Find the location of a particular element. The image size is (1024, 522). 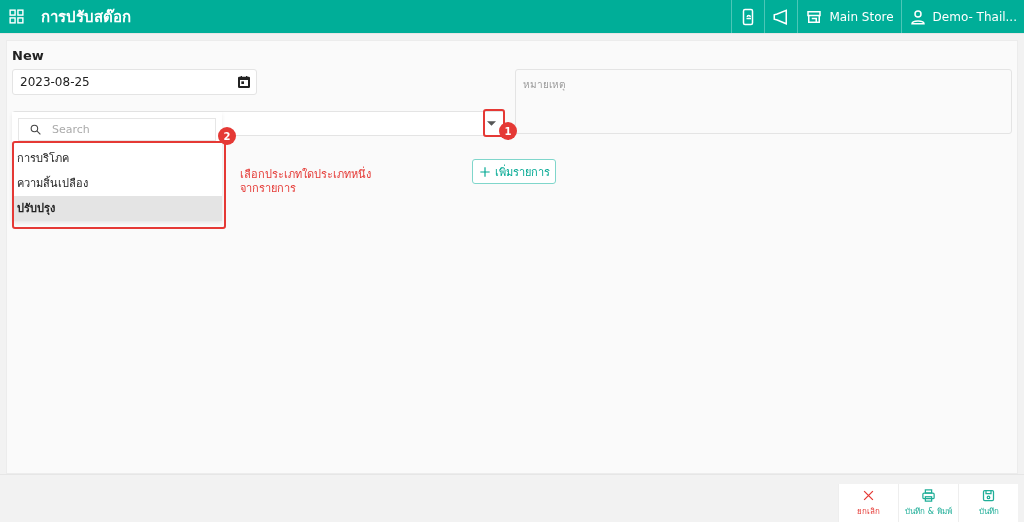

dropdown-option: การบริโภค is located at coordinates (117, 158).